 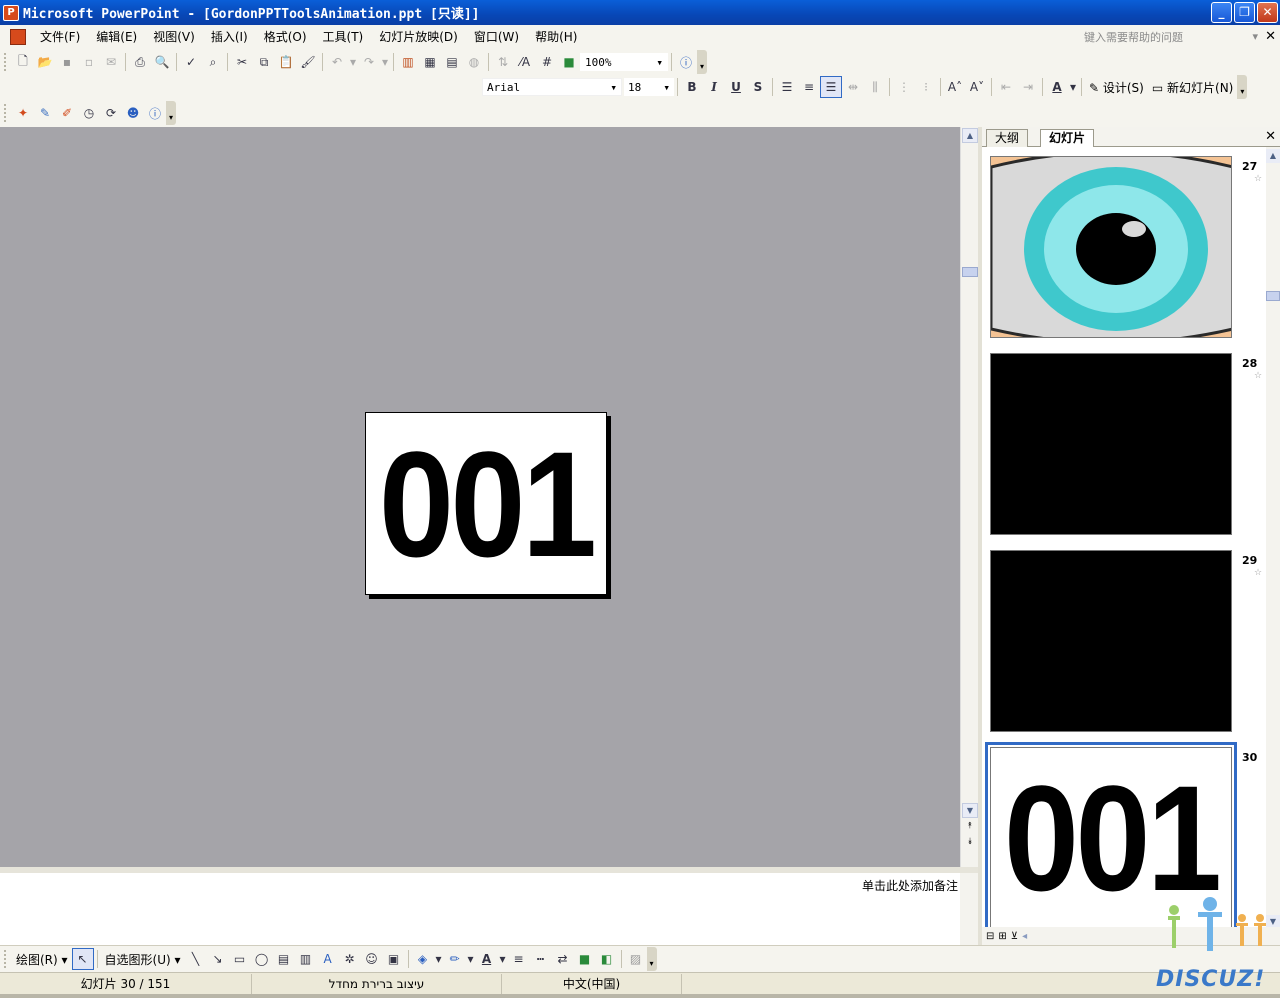 I want to click on current-slide: 001, so click(x=486, y=503).